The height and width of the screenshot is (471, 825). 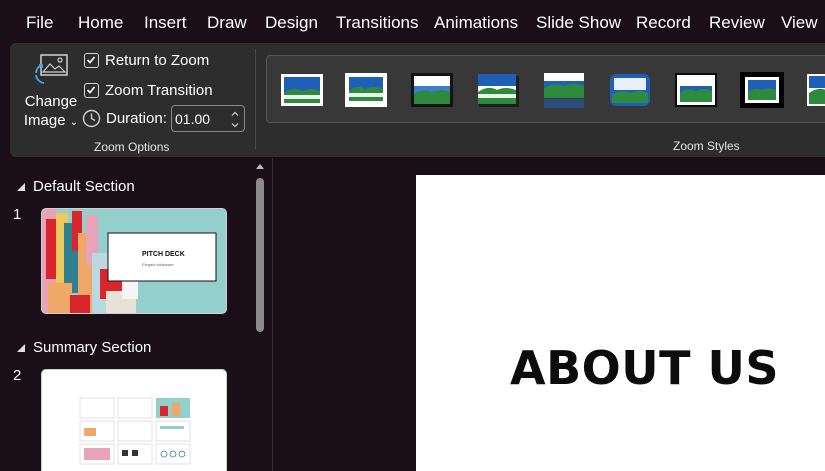 What do you see at coordinates (260, 166) in the screenshot?
I see `scroll-up-arrow-icon` at bounding box center [260, 166].